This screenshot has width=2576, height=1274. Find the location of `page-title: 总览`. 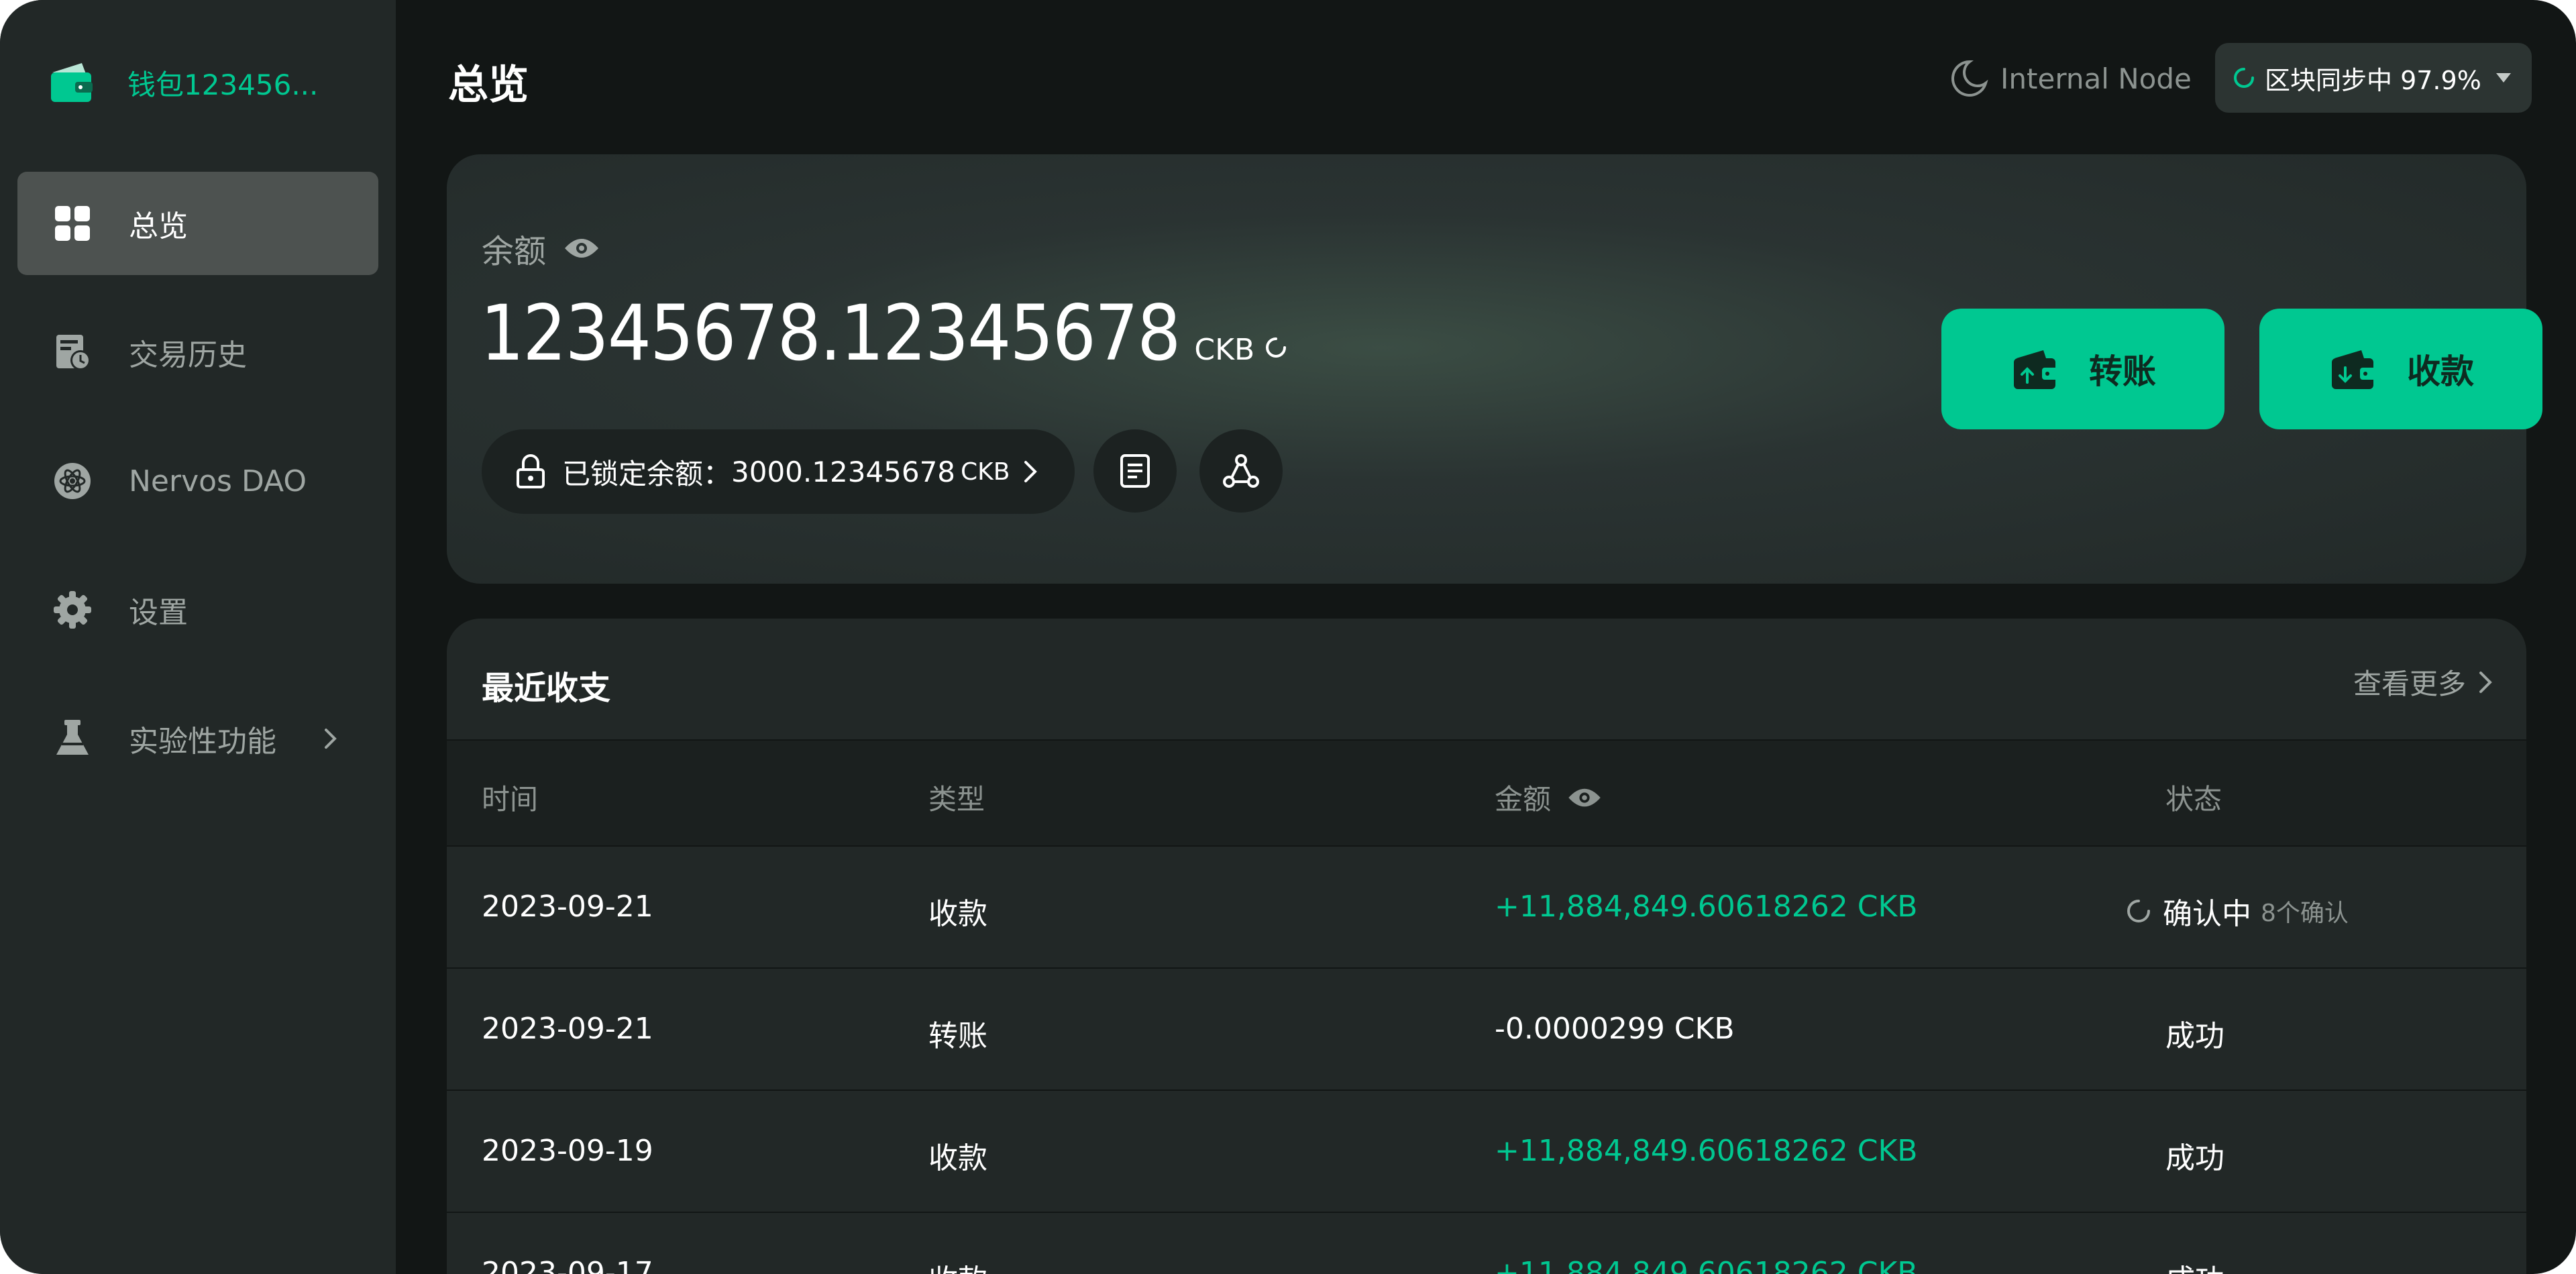

page-title: 总览 is located at coordinates (488, 85).